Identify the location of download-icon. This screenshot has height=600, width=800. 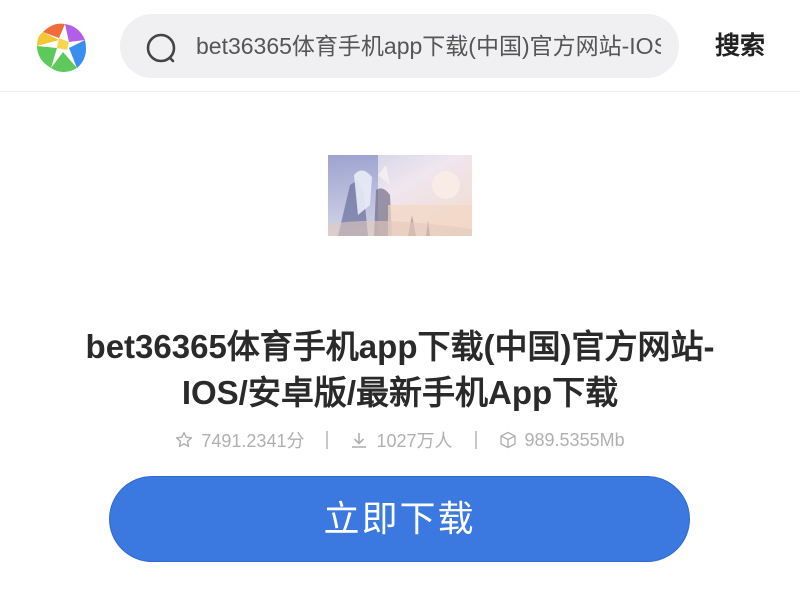
(359, 440).